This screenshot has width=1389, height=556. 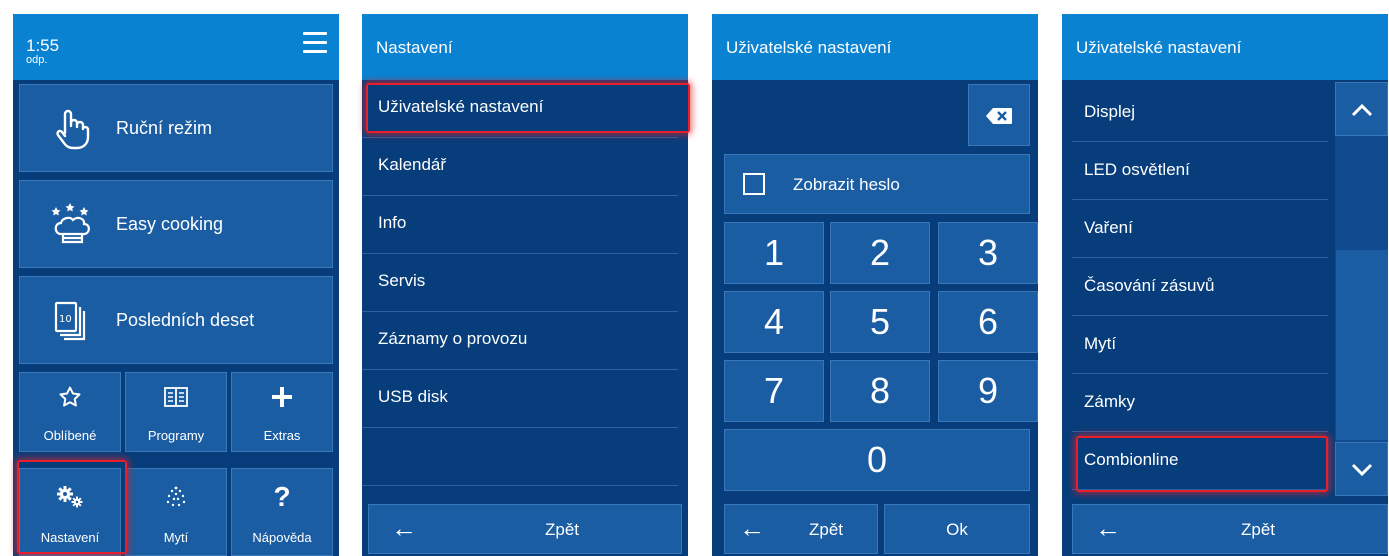 I want to click on list-item-led-lighting: LED osvětlení, so click(x=1200, y=171).